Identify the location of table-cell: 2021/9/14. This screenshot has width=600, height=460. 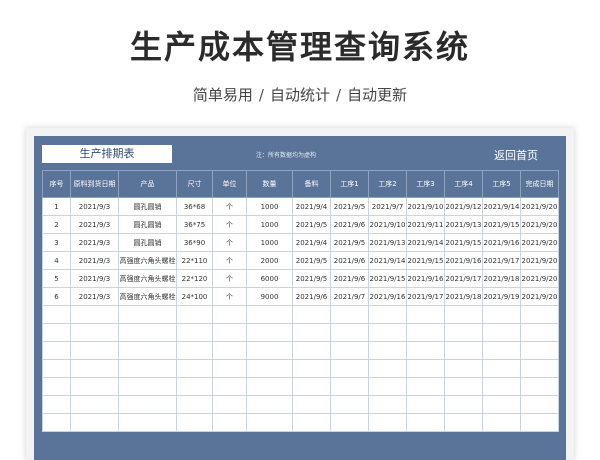
(425, 242).